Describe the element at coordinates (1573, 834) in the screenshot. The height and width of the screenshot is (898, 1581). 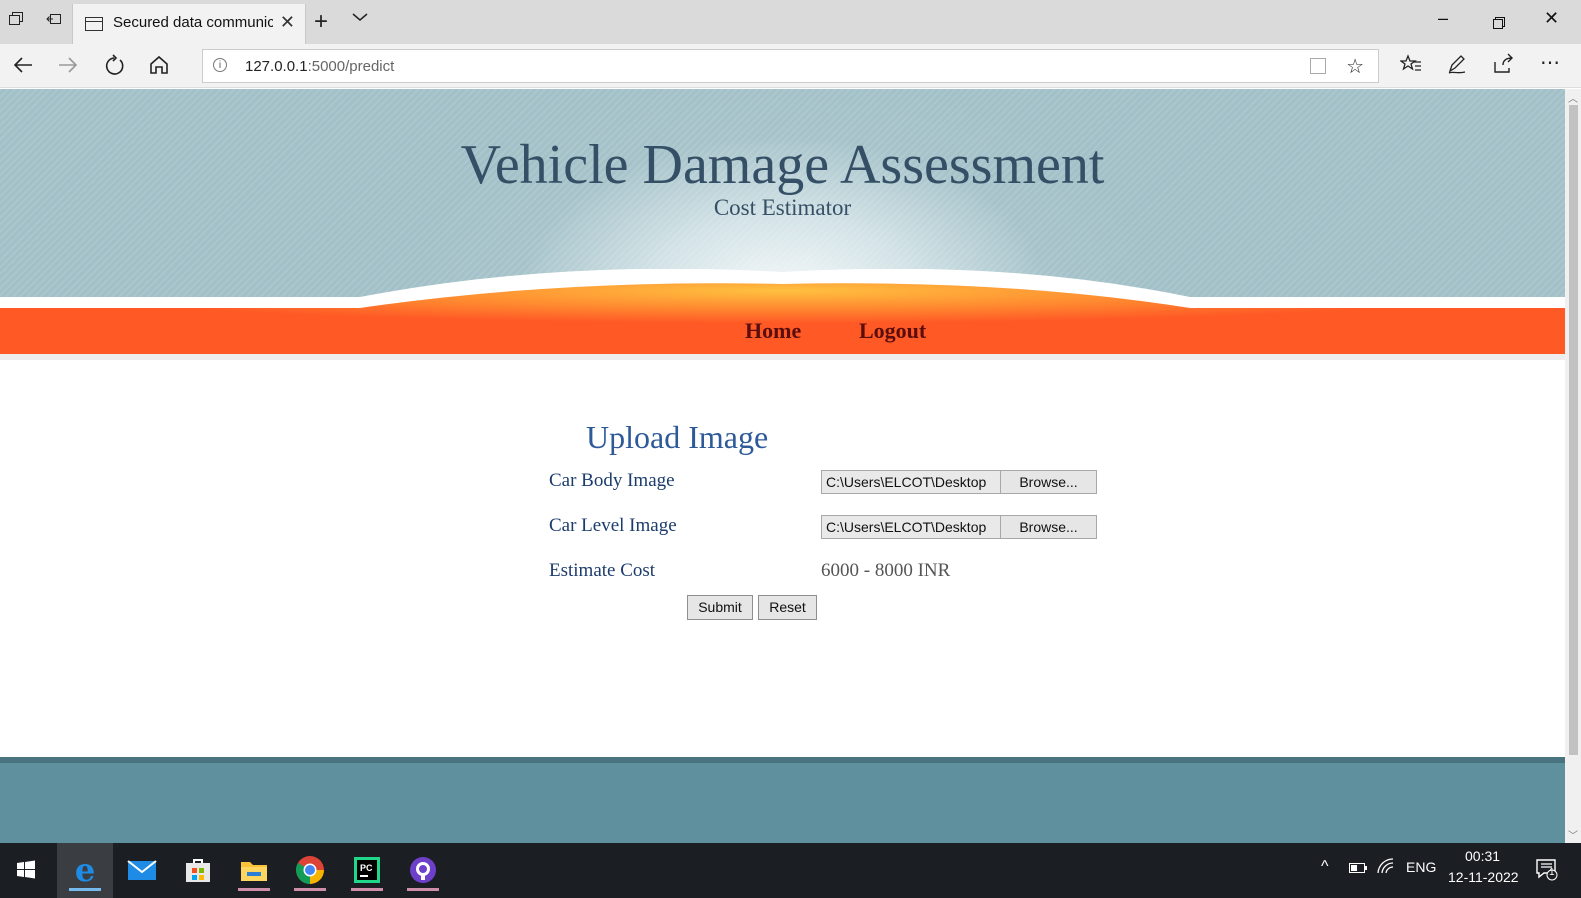
I see `scroll-down-icon: ﹀` at that location.